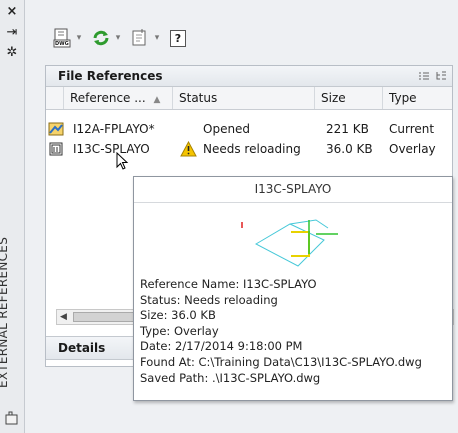  I want to click on column-size: Size, so click(349, 98).